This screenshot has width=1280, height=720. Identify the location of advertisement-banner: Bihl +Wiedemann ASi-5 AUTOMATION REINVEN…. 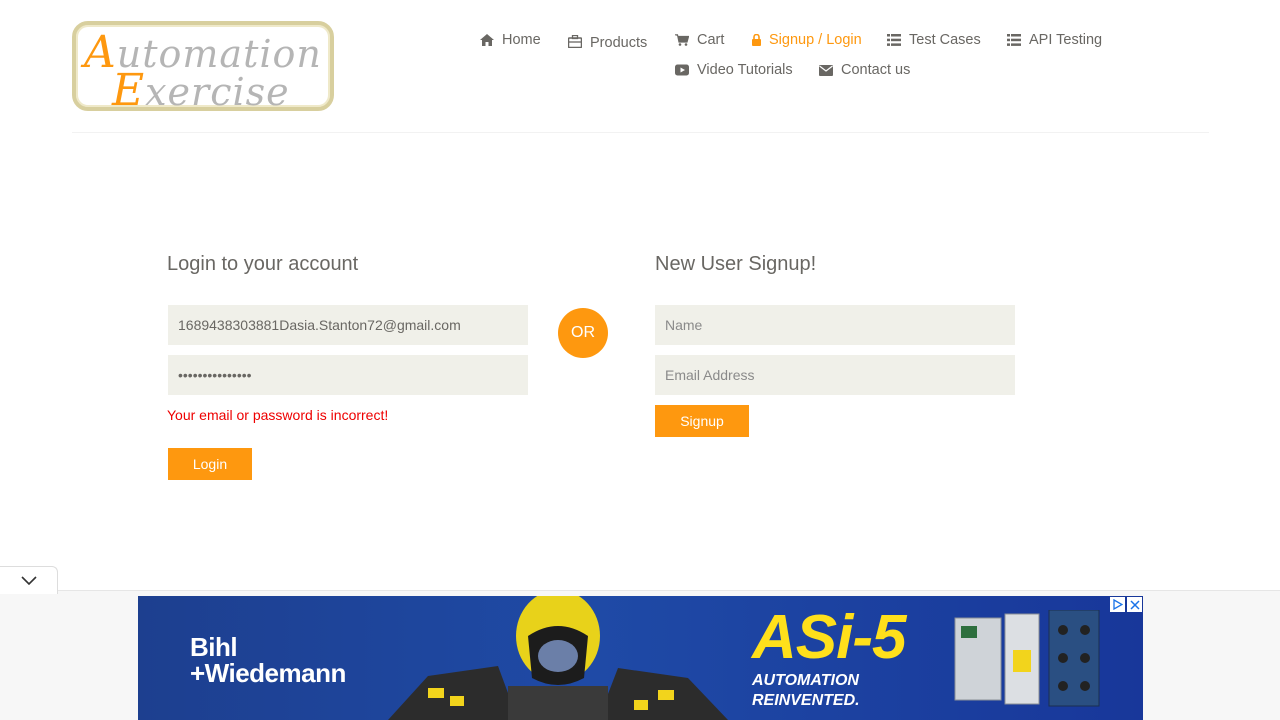
(640, 658).